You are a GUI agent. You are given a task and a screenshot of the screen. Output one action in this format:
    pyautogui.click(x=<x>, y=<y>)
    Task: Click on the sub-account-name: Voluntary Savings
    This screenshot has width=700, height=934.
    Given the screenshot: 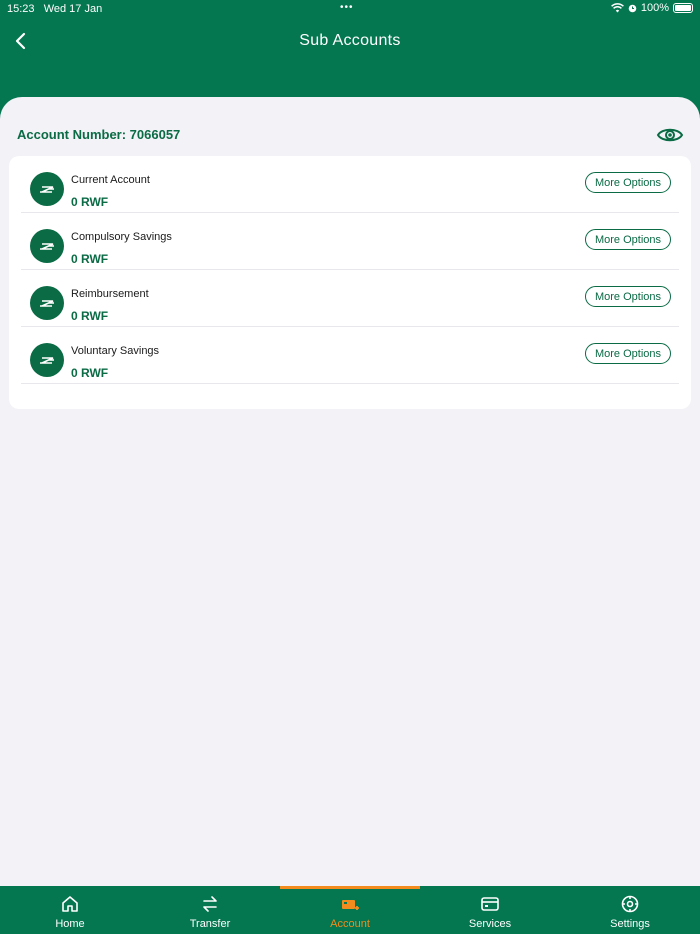 What is the action you would take?
    pyautogui.click(x=115, y=351)
    